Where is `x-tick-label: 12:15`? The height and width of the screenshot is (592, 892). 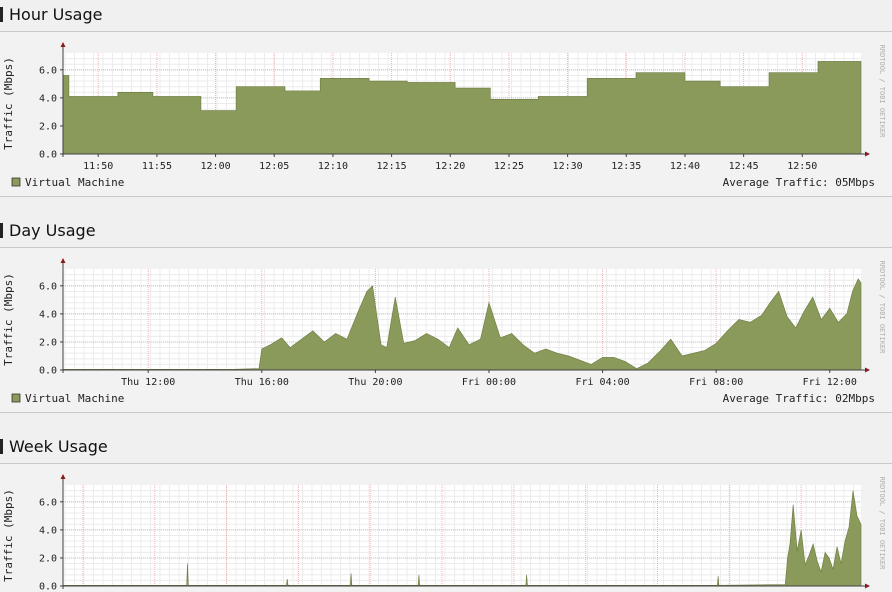 x-tick-label: 12:15 is located at coordinates (392, 166).